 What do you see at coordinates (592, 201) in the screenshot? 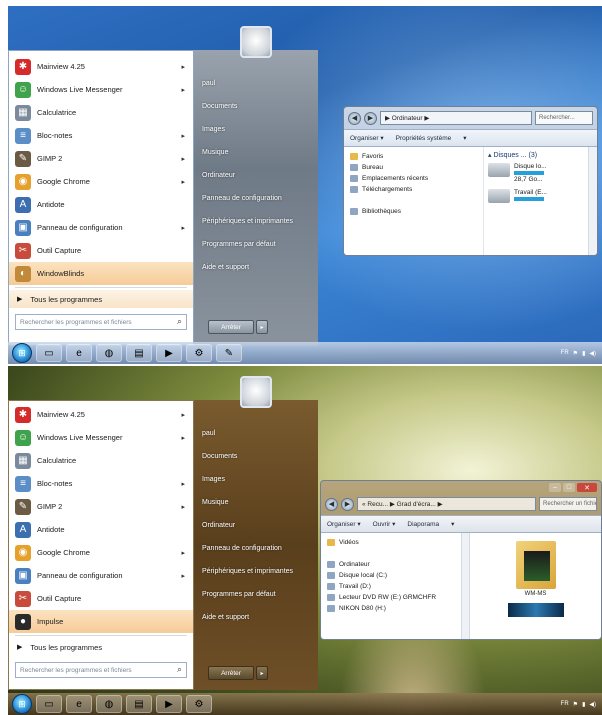
I see `scrollbar` at bounding box center [592, 201].